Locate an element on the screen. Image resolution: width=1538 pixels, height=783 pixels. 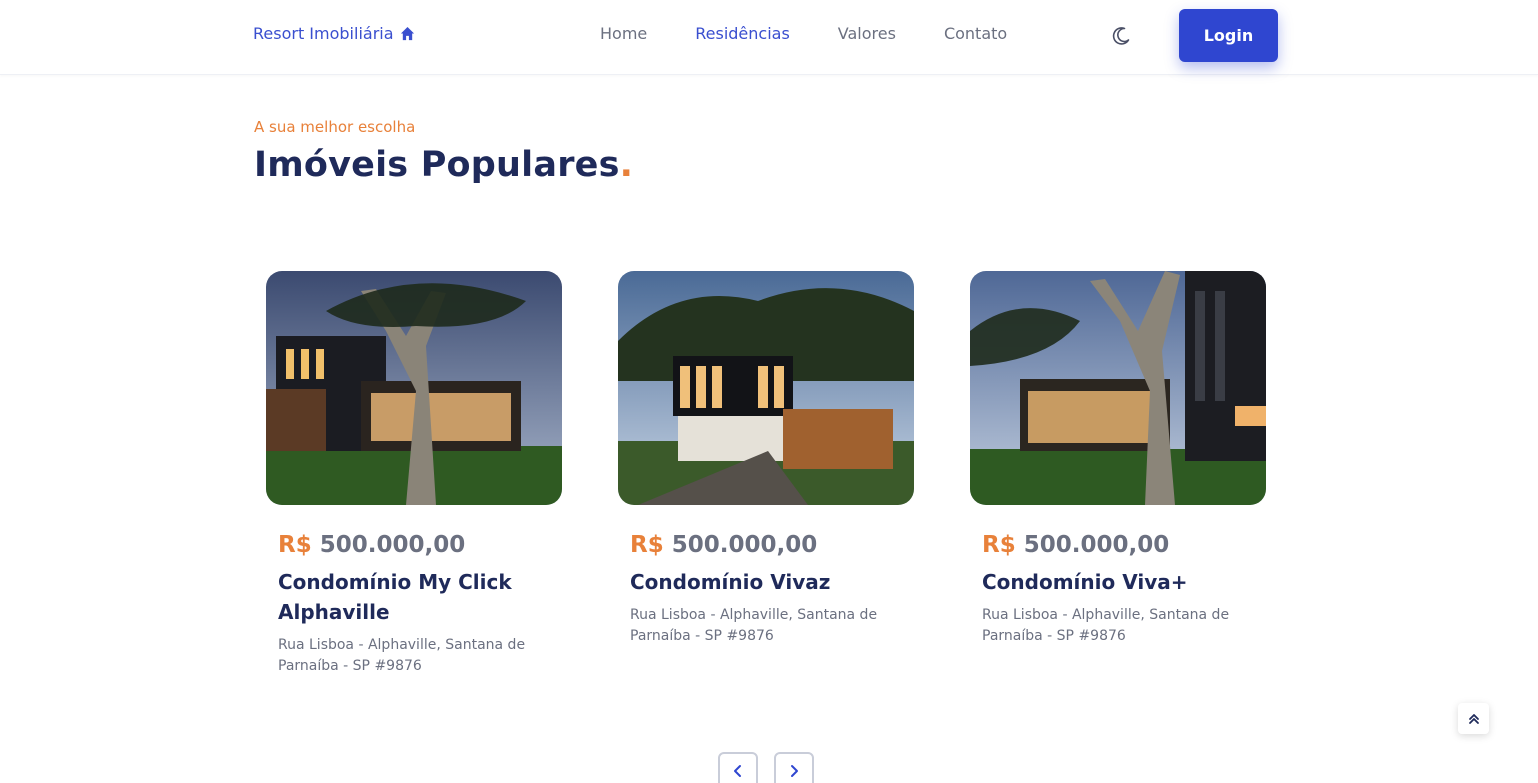
section-subtitle: A sua melhor escolha is located at coordinates (335, 127).